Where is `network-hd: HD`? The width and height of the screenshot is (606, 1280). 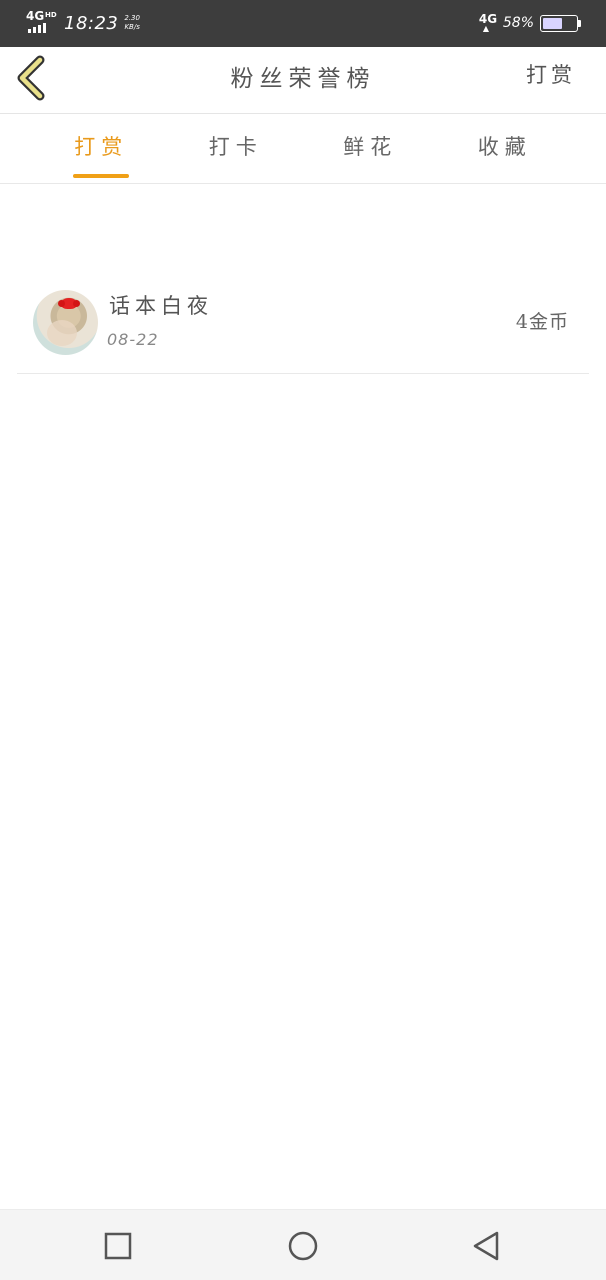
network-hd: HD is located at coordinates (51, 15).